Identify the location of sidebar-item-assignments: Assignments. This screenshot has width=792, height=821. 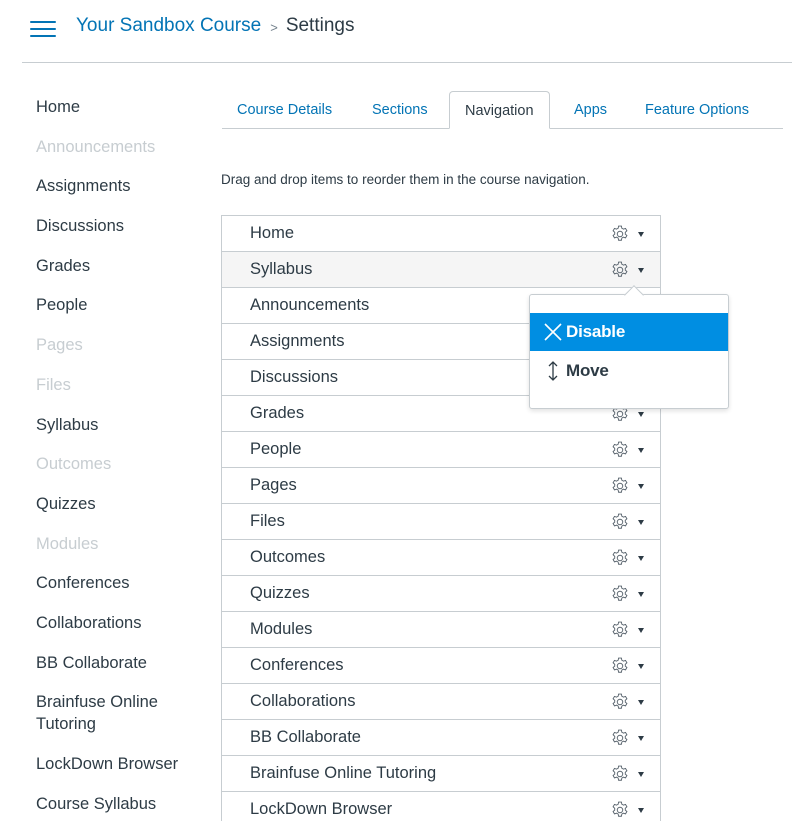
(121, 186).